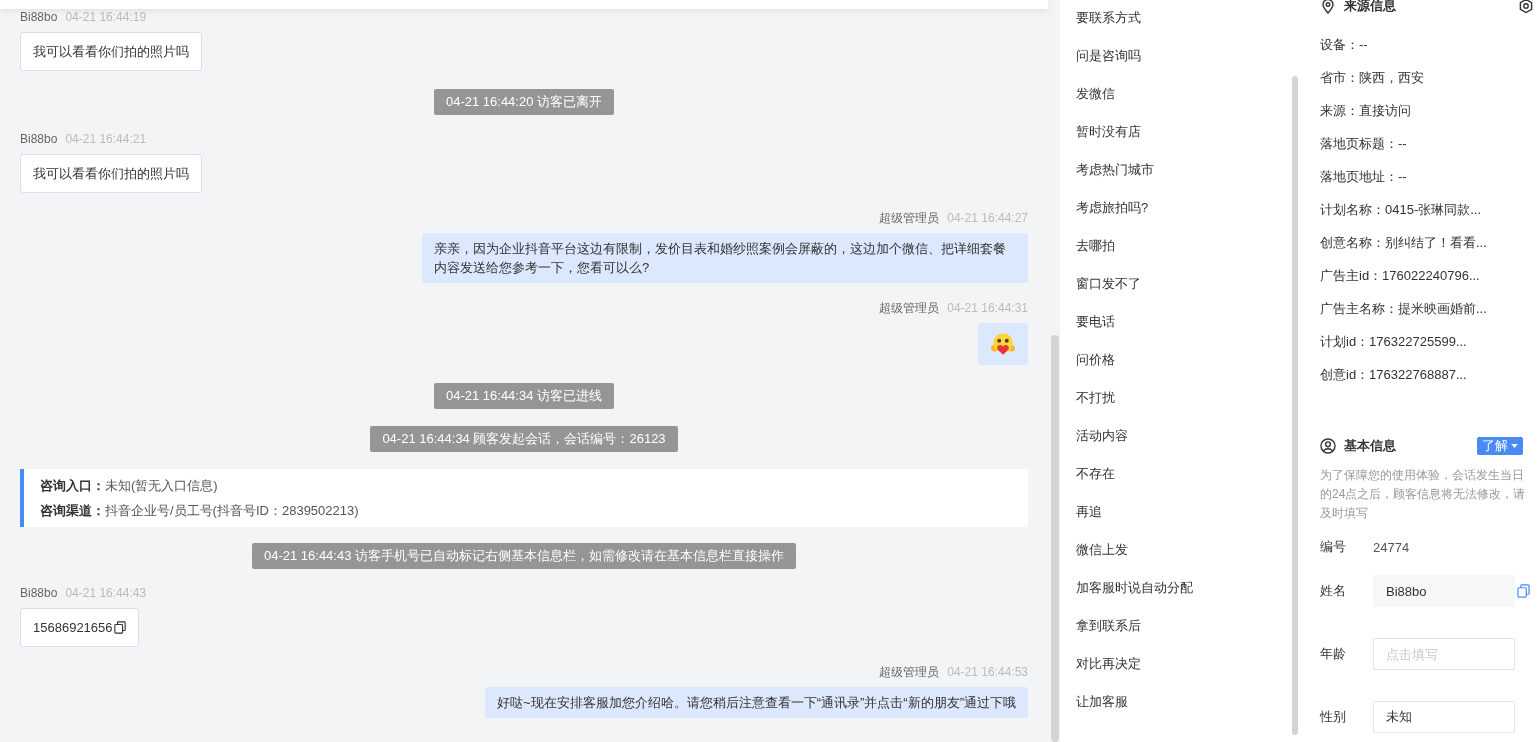 The height and width of the screenshot is (742, 1538). What do you see at coordinates (1429, 150) in the screenshot?
I see `info-field: 落地页标题：--` at bounding box center [1429, 150].